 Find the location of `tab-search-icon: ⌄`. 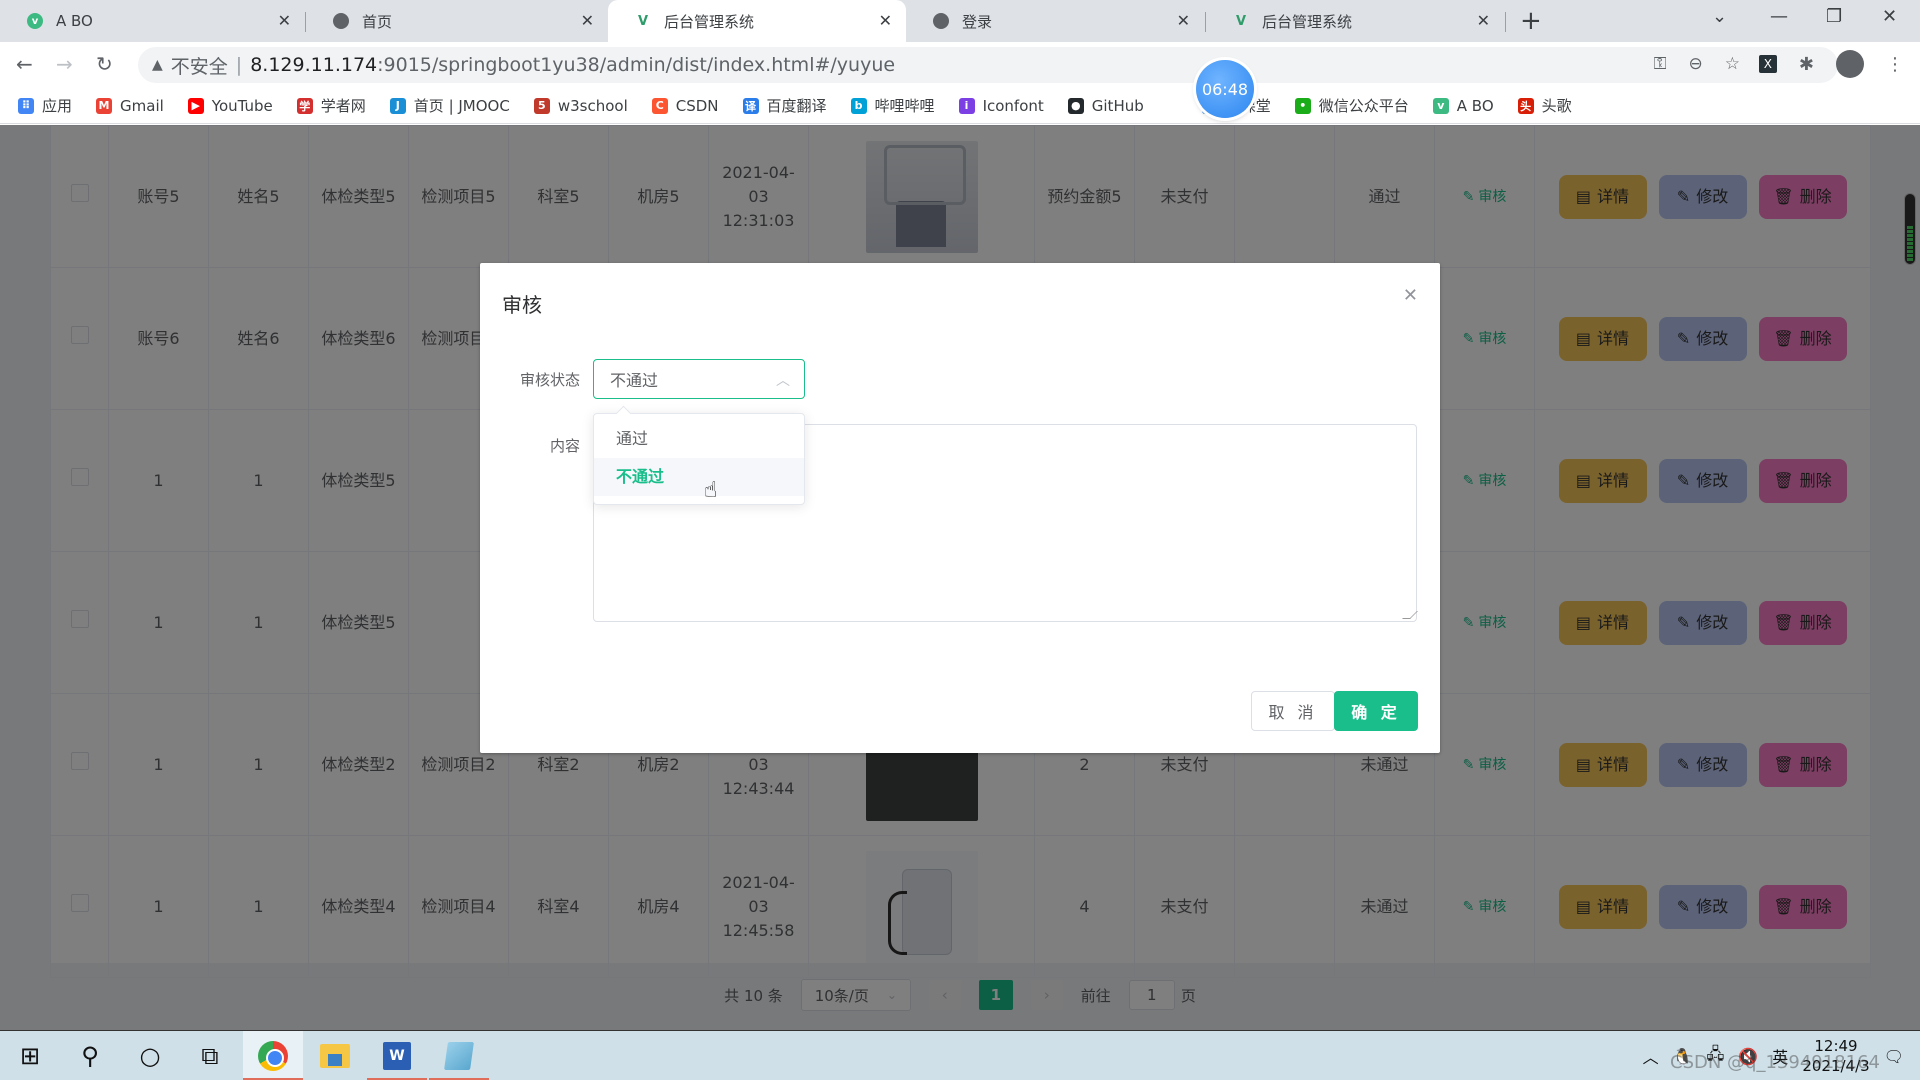

tab-search-icon: ⌄ is located at coordinates (1719, 16).